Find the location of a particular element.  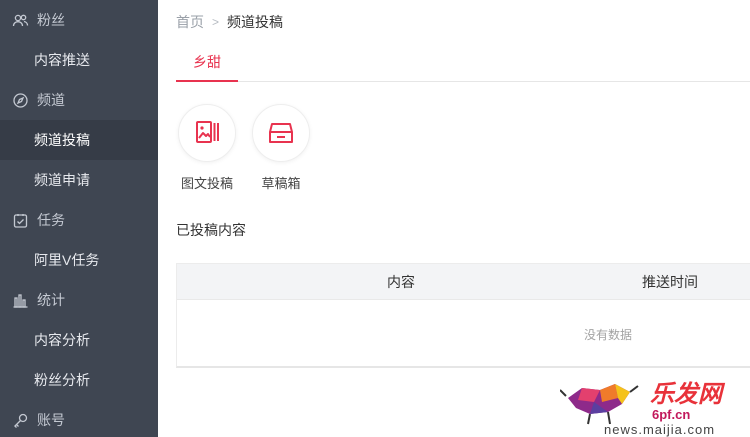

sidebar-item-content-push: 内容推送 is located at coordinates (79, 60).